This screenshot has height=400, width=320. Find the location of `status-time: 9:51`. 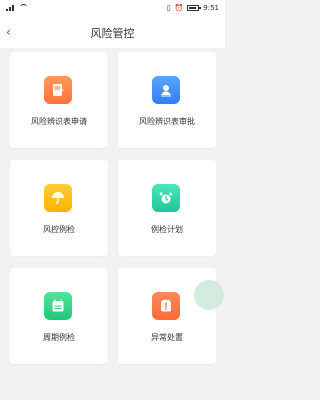

status-time: 9:51 is located at coordinates (211, 8).